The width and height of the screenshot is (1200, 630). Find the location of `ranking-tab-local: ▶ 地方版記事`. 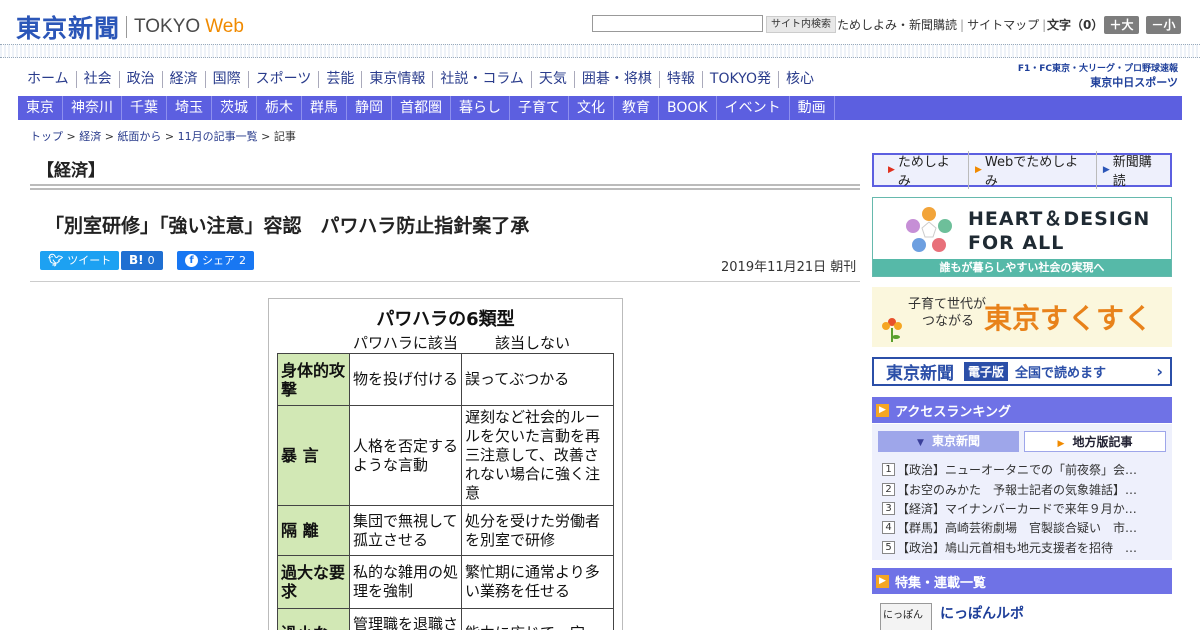

ranking-tab-local: ▶ 地方版記事 is located at coordinates (1095, 441).